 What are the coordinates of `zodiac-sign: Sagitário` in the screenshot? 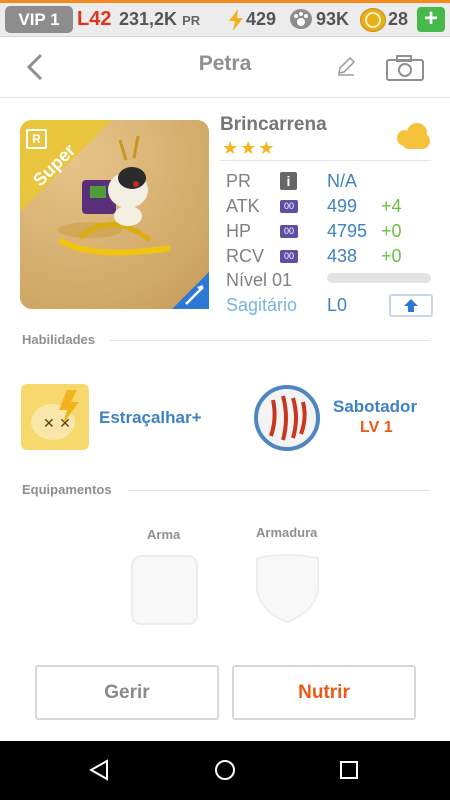 It's located at (261, 305).